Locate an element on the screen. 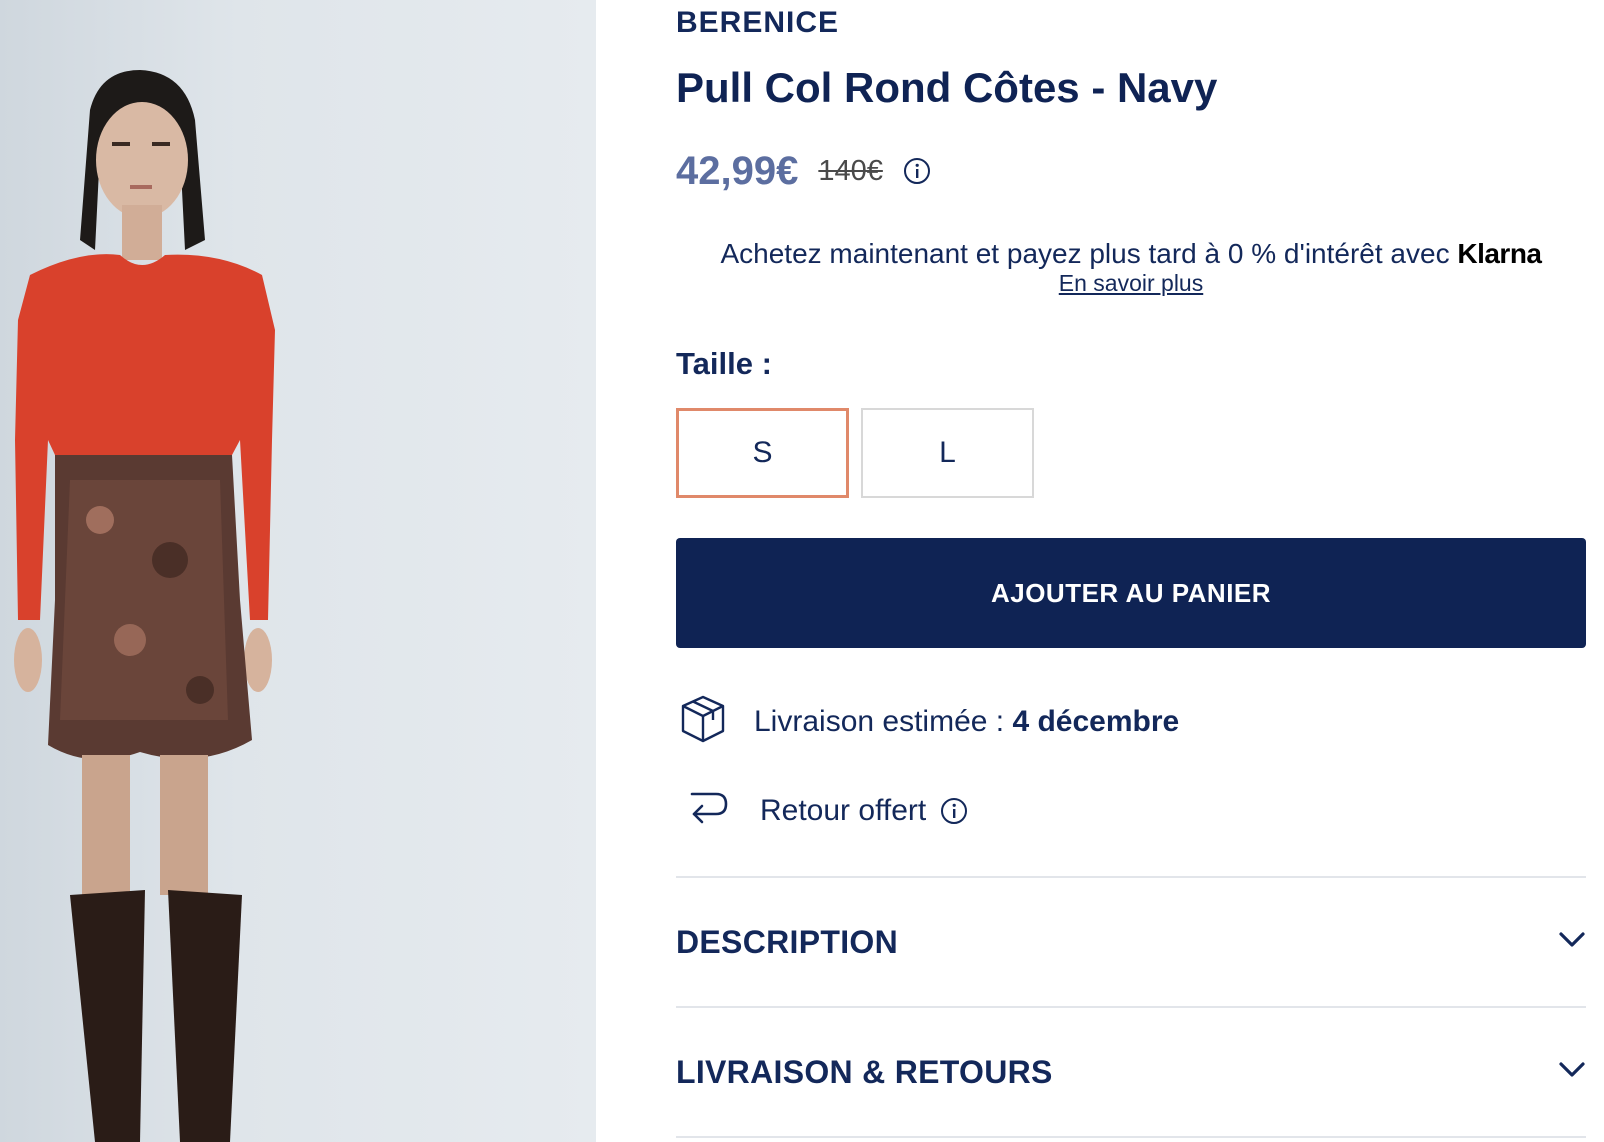 The width and height of the screenshot is (1604, 1142). accordion-delivery-returns: LIVRAISON & RETOURS is located at coordinates (1131, 1072).